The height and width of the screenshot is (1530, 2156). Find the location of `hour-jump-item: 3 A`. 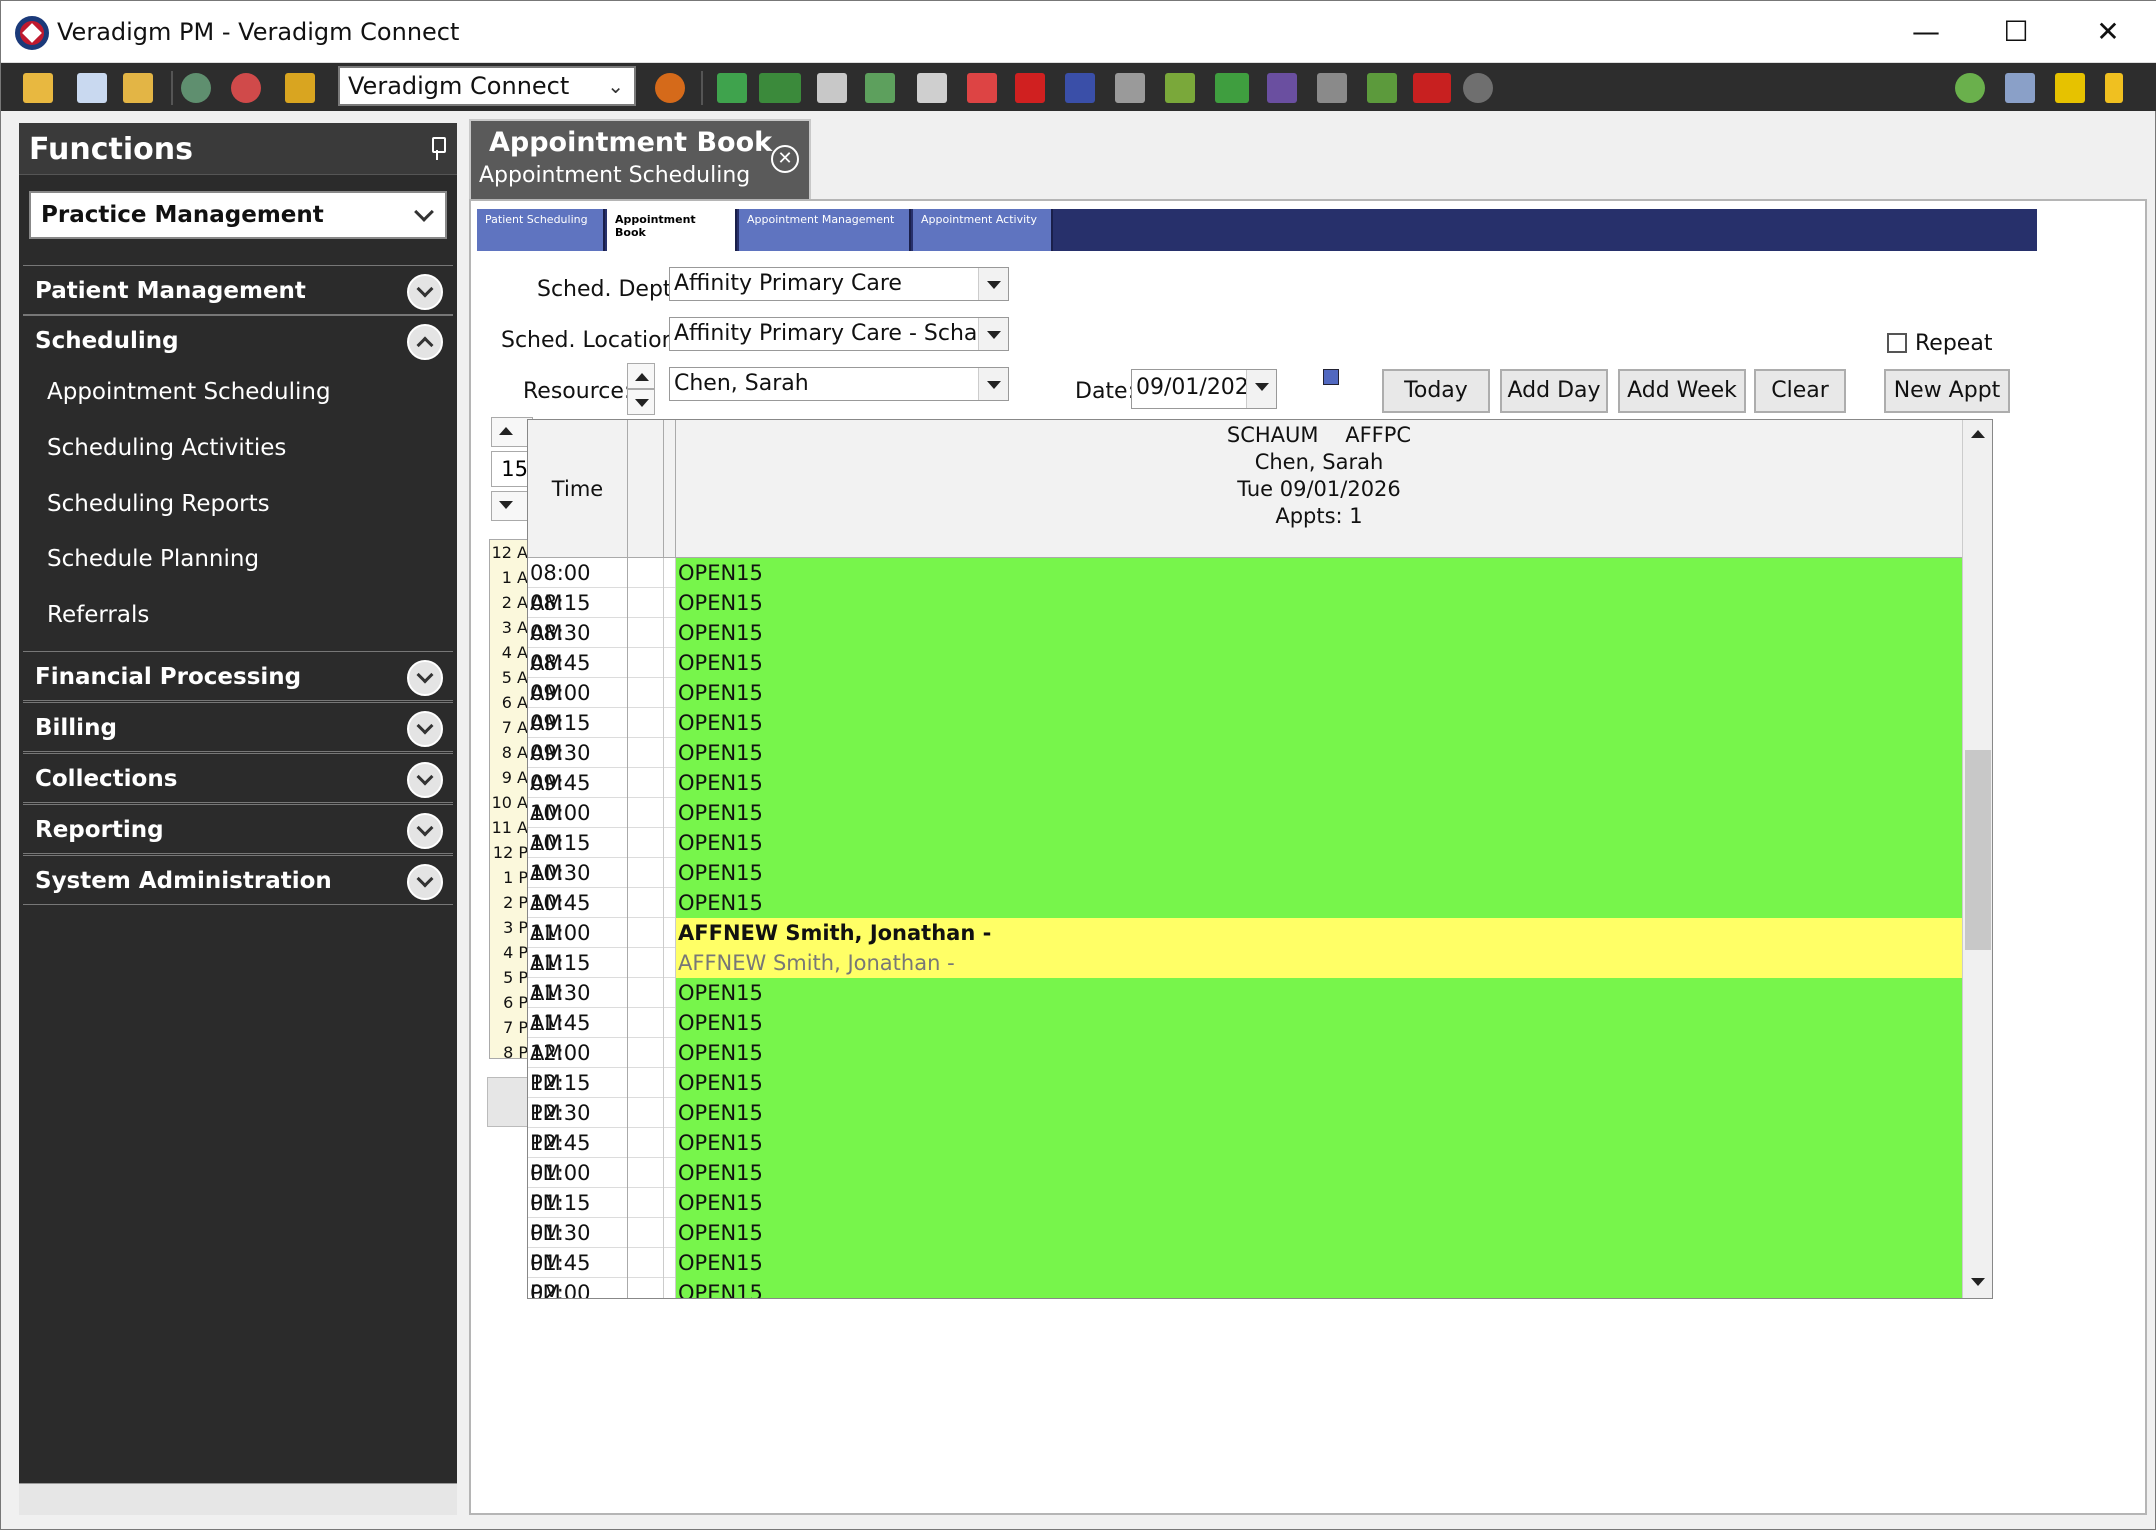

hour-jump-item: 3 A is located at coordinates (511, 627).